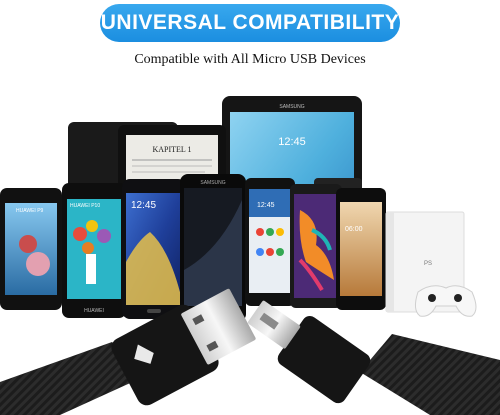 The width and height of the screenshot is (500, 415). What do you see at coordinates (250, 59) in the screenshot?
I see `subtitle: Compatible with All Micro USB Devices` at bounding box center [250, 59].